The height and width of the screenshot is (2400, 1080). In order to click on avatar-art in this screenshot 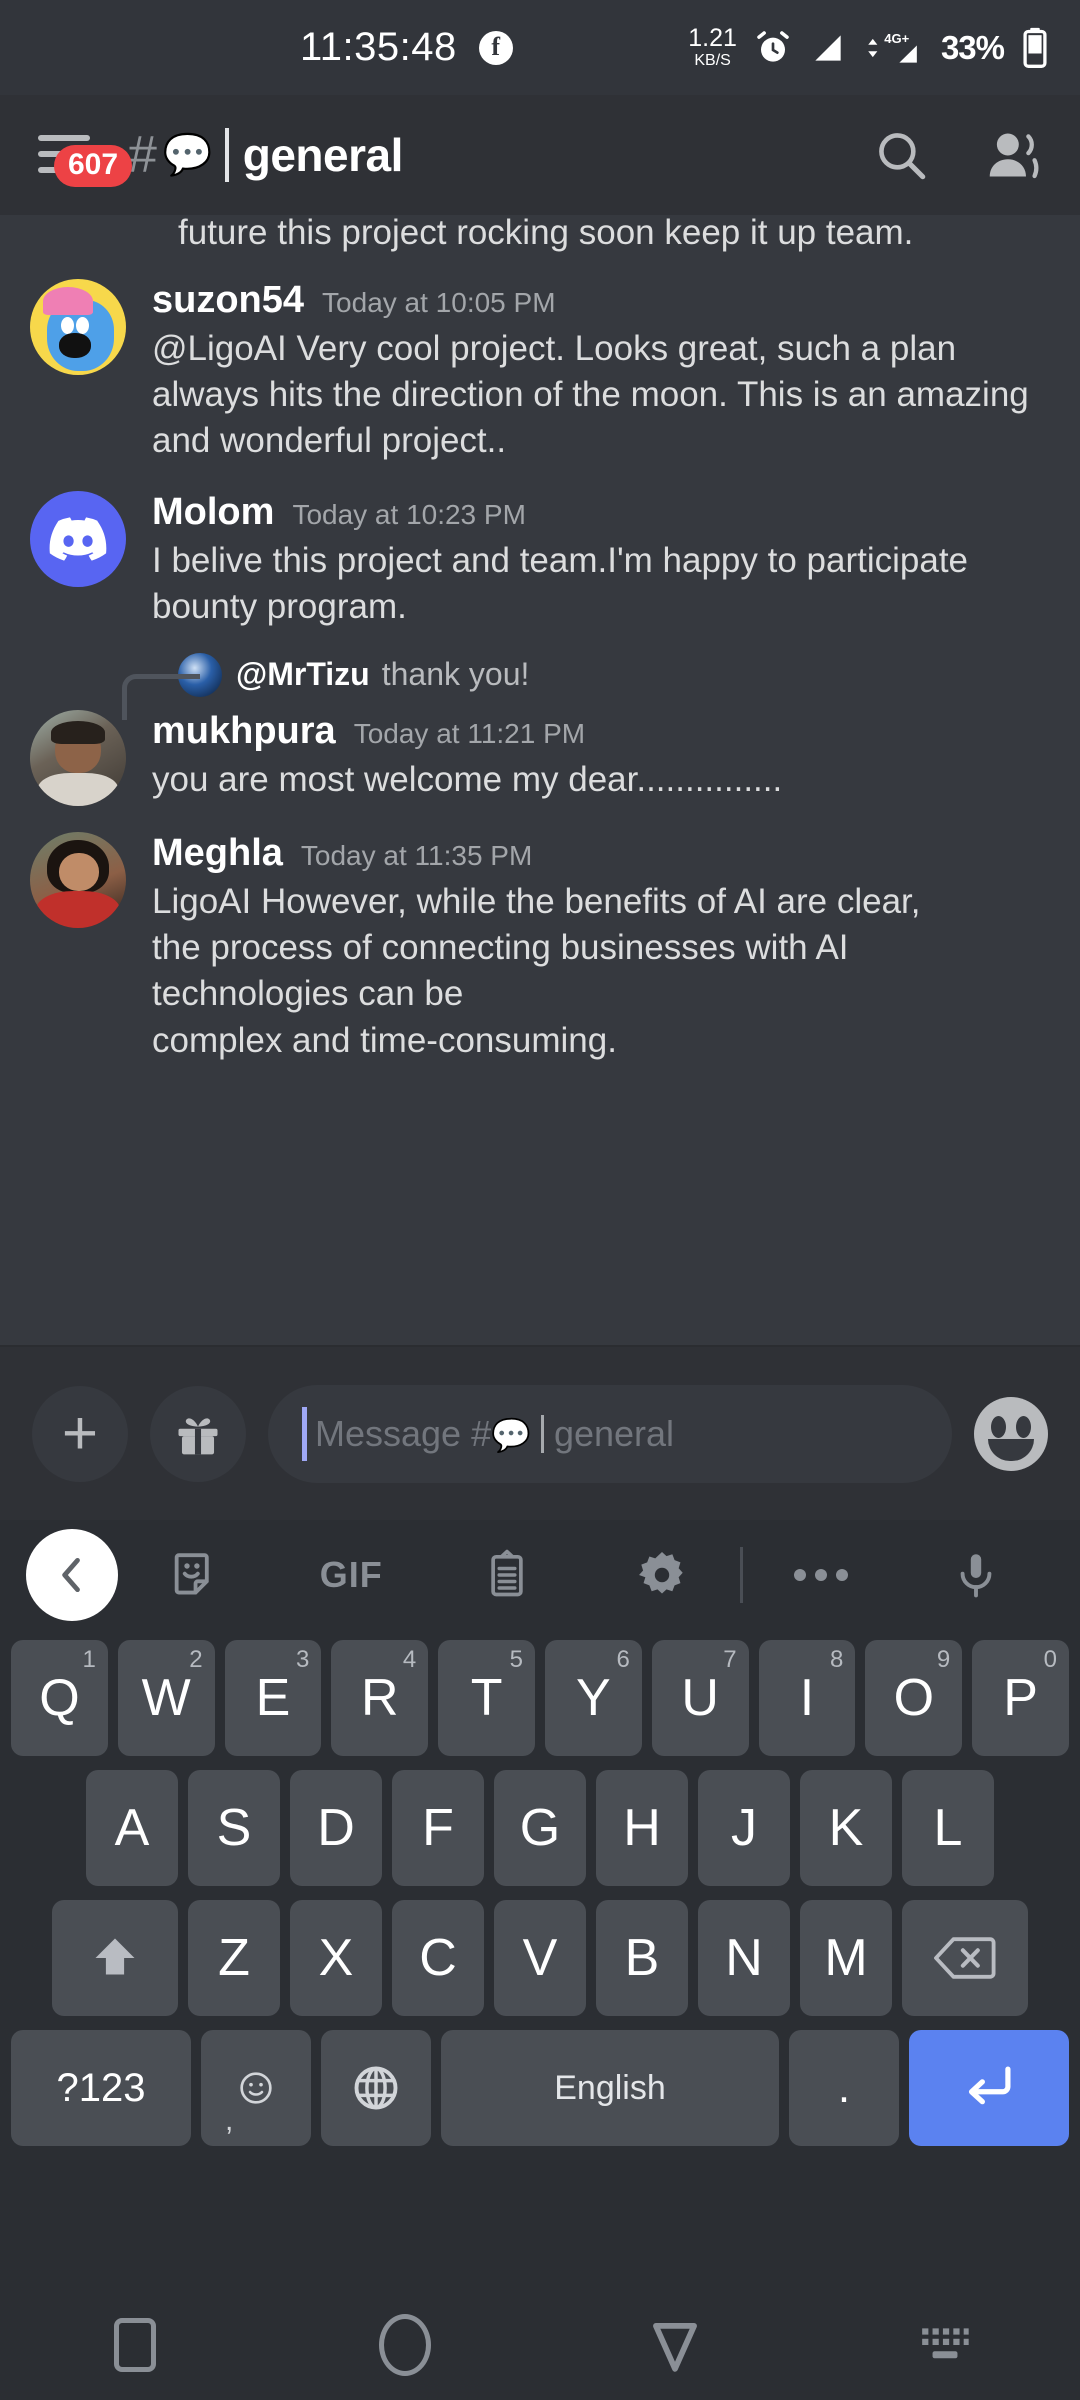, I will do `click(79, 872)`.